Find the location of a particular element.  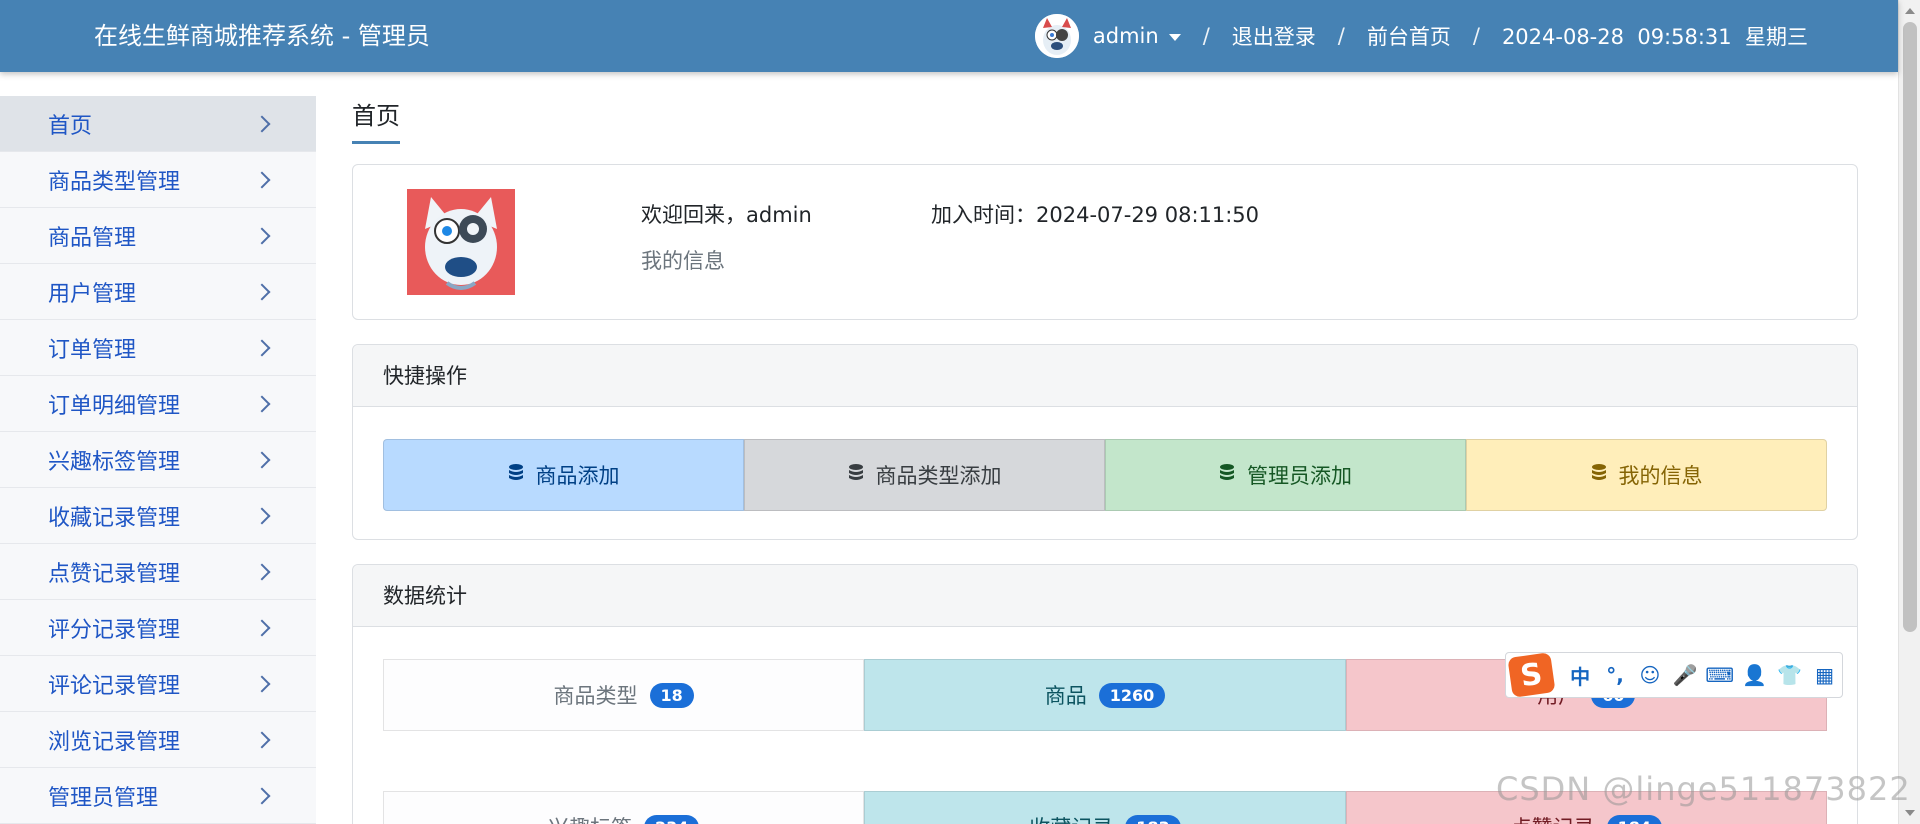

sidebar-item-label: 商品管理 is located at coordinates (92, 238).